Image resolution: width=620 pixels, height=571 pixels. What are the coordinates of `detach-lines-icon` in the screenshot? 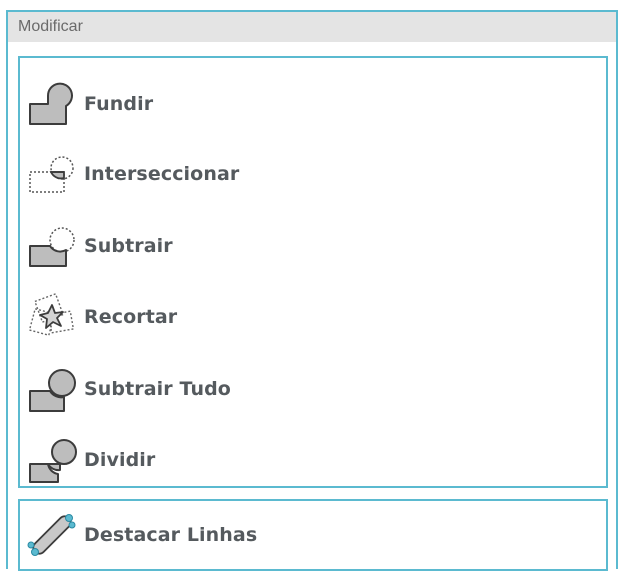 It's located at (52, 535).